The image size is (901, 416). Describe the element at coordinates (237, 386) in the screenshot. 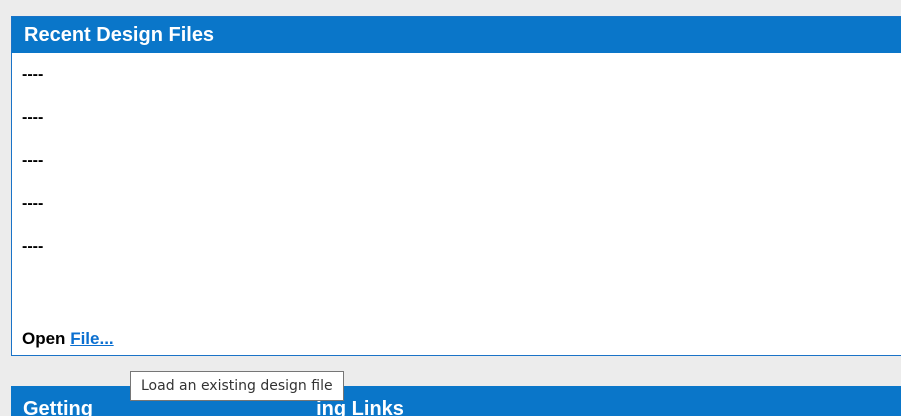

I see `file-link-tooltip: Load an existing design file` at that location.